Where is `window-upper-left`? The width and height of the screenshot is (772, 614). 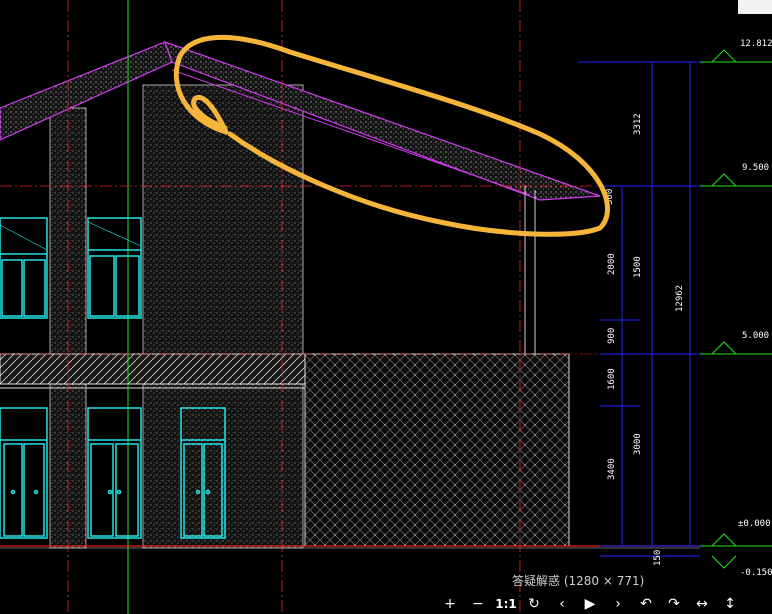 window-upper-left is located at coordinates (24, 268).